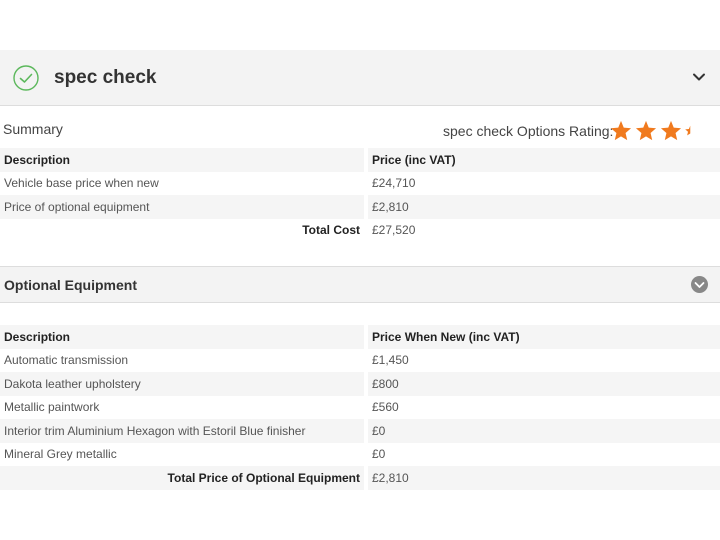 The image size is (720, 540). Describe the element at coordinates (360, 284) in the screenshot. I see `optional-equipment-header: Optional Equipment` at that location.